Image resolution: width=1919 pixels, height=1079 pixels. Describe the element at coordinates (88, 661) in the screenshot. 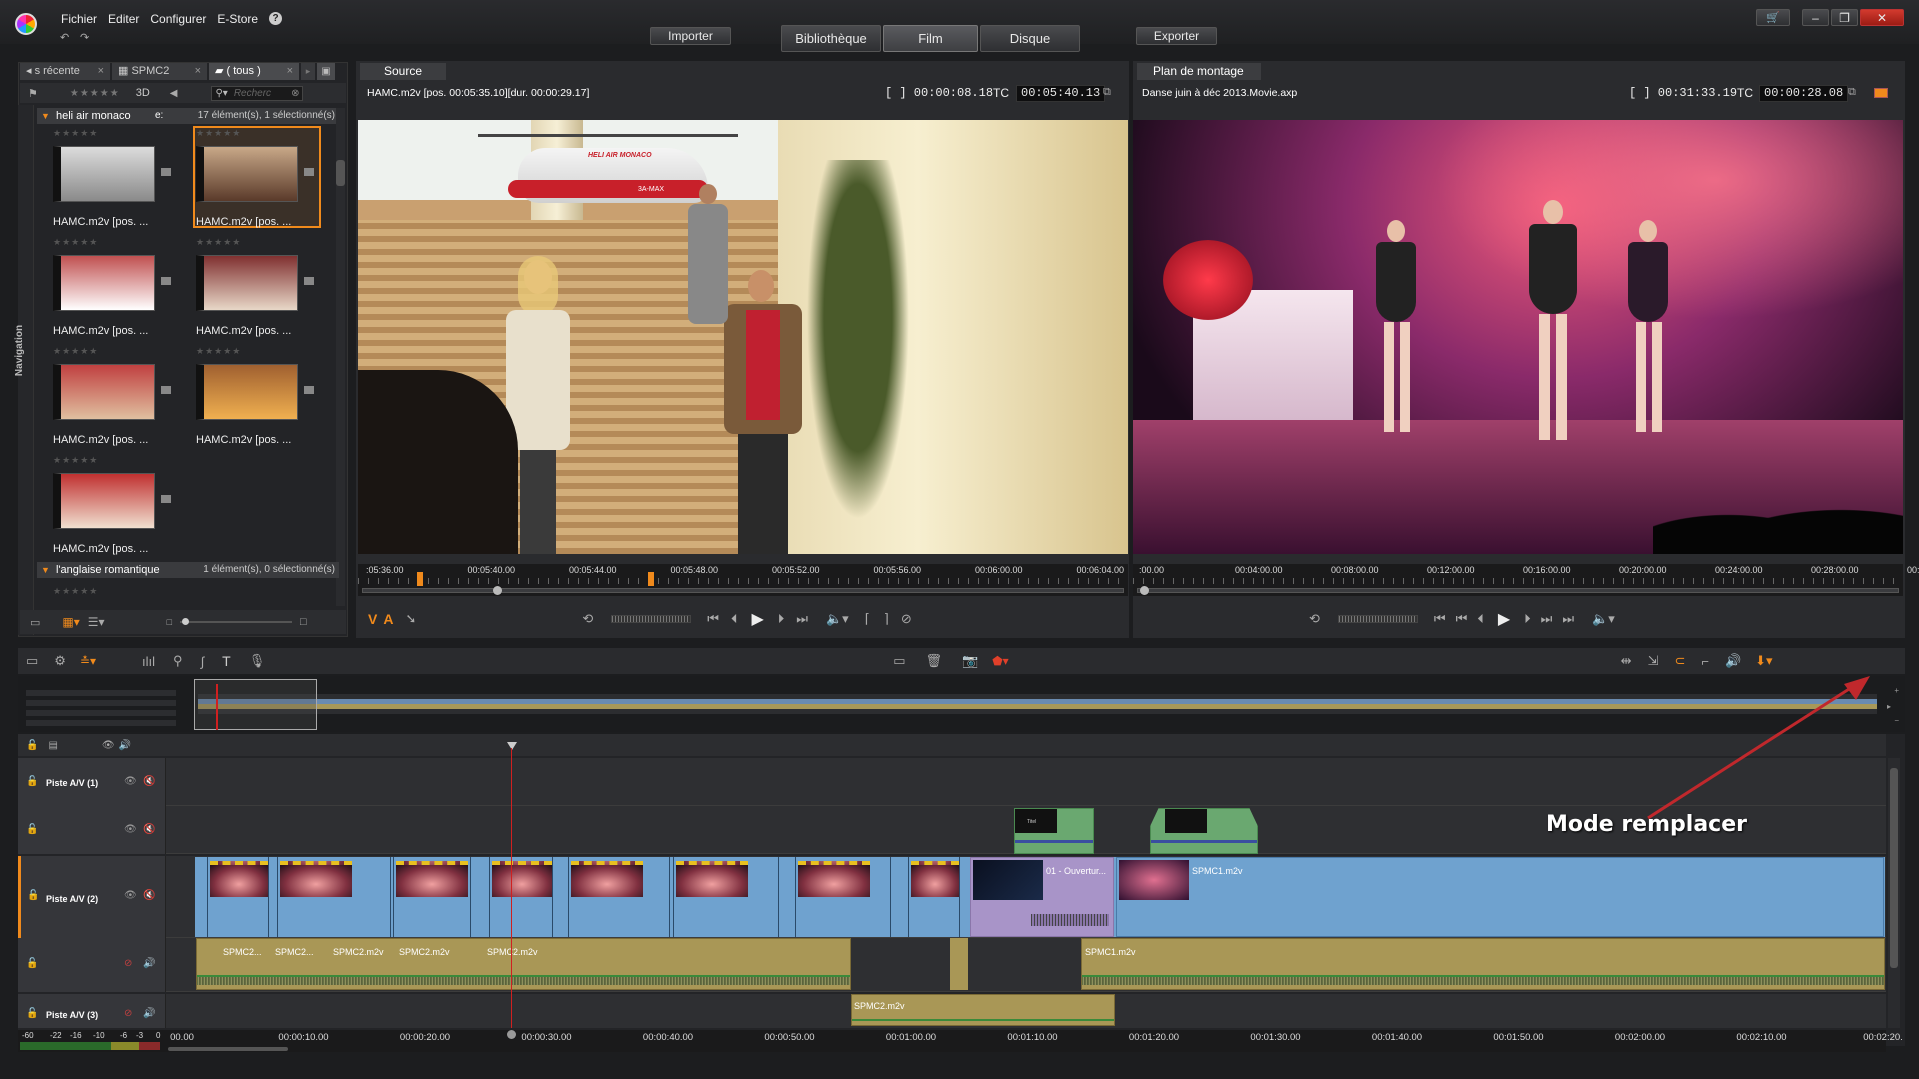

I see `edit-mode-icon: ≛▾` at that location.